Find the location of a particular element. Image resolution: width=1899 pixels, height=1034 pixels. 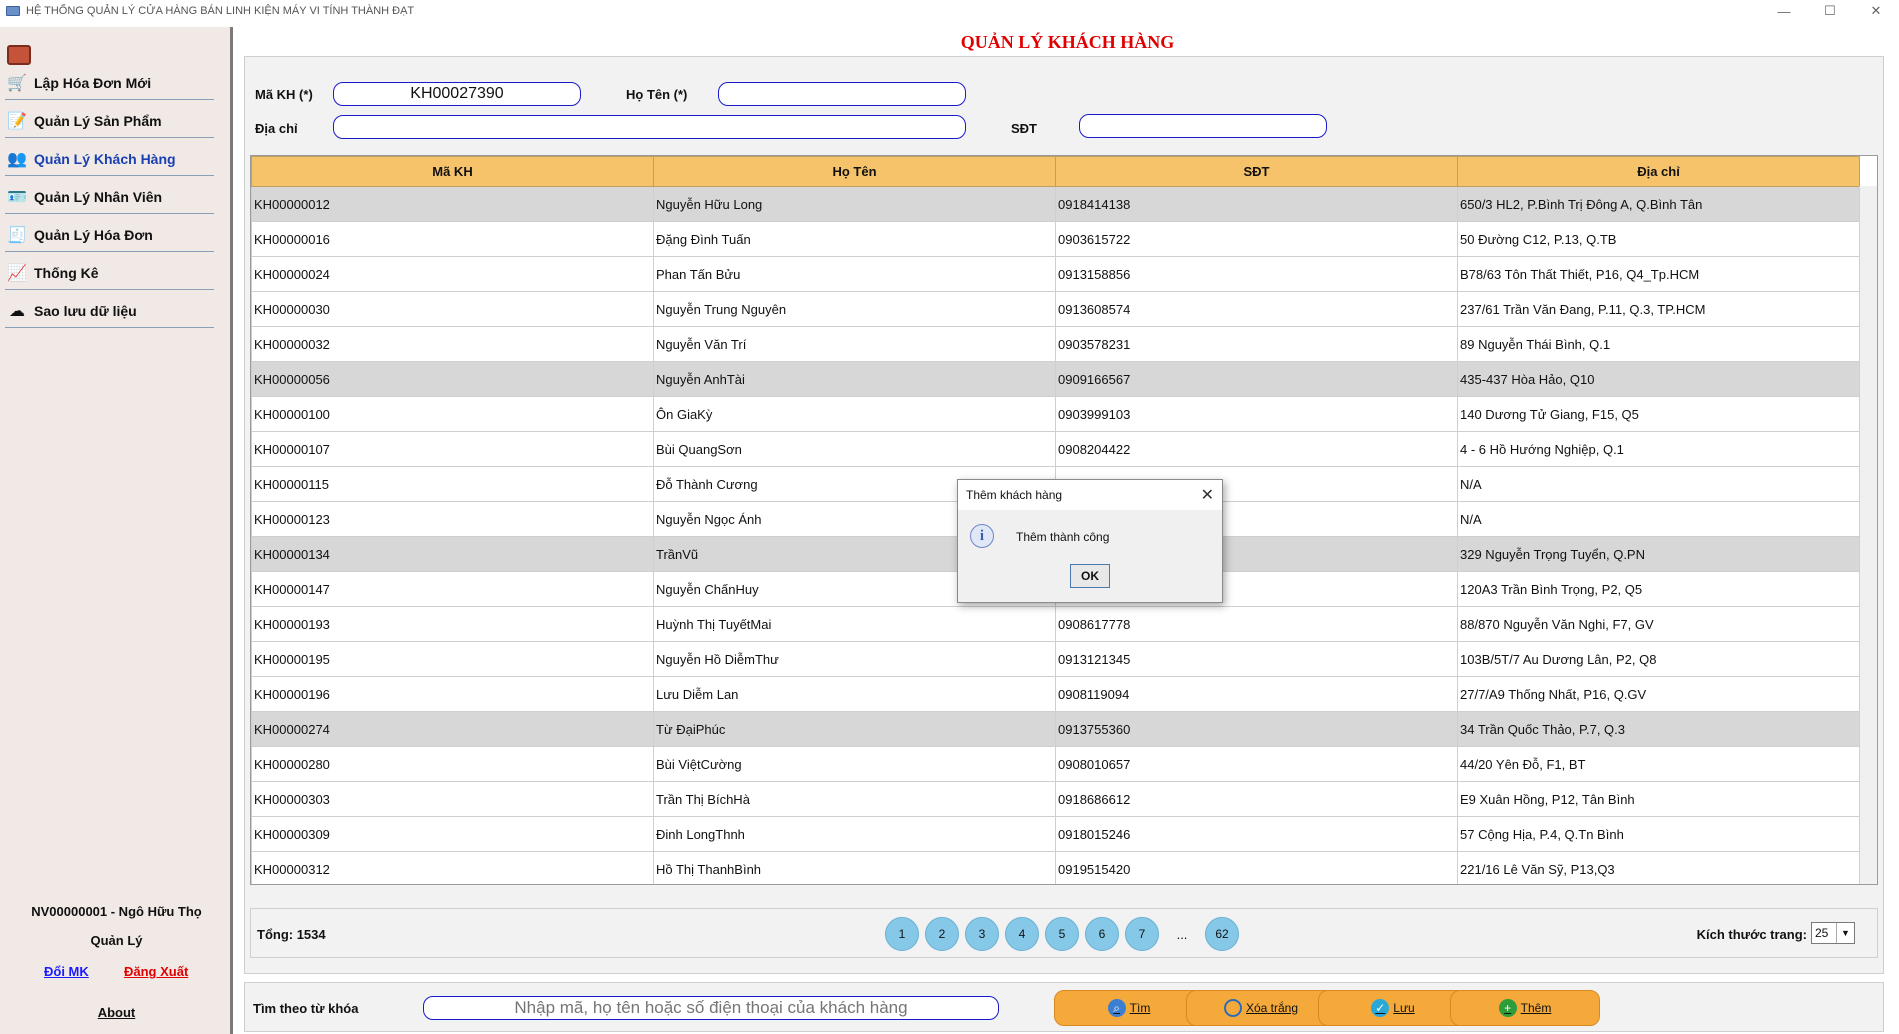

add-button: + Thêm is located at coordinates (1525, 1008).